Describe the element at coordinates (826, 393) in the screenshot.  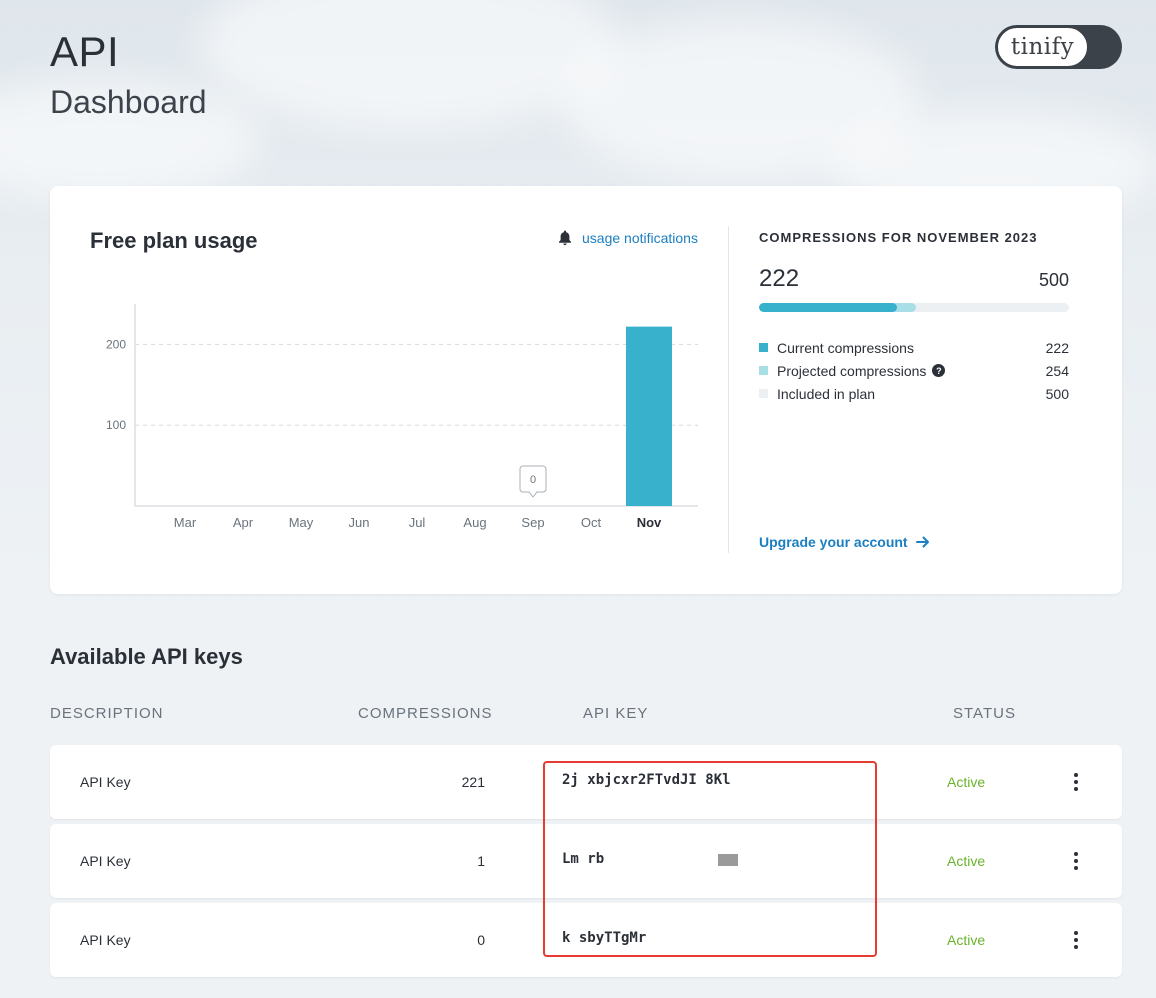
I see `legend-label-included: Included in plan` at that location.